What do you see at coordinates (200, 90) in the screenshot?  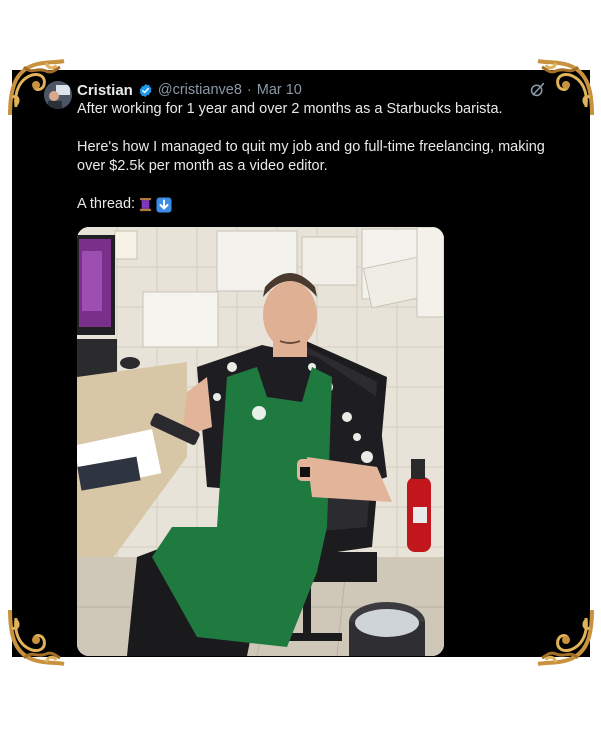 I see `author-handle: @cristianve8` at bounding box center [200, 90].